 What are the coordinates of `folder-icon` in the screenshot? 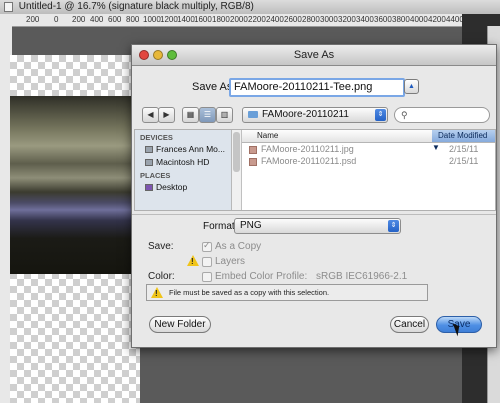 It's located at (253, 114).